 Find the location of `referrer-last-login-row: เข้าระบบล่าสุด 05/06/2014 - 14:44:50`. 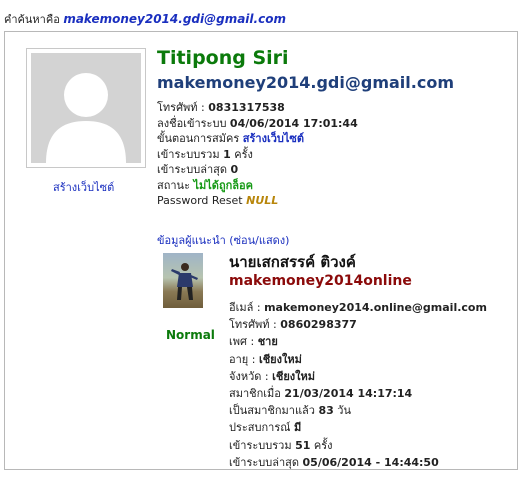

referrer-last-login-row: เข้าระบบล่าสุด 05/06/2014 - 14:44:50 is located at coordinates (358, 462).